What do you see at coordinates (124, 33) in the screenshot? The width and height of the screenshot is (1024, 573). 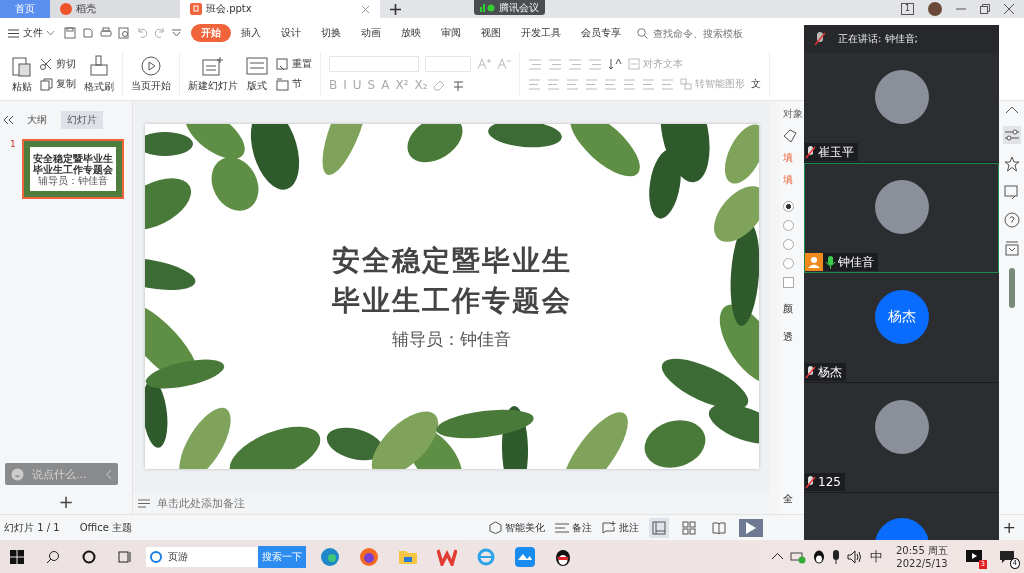 I see `preview-icon` at bounding box center [124, 33].